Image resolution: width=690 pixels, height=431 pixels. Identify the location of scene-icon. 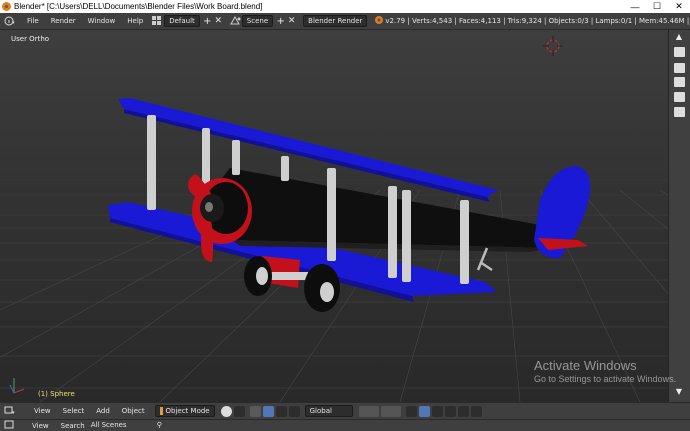
(235, 21).